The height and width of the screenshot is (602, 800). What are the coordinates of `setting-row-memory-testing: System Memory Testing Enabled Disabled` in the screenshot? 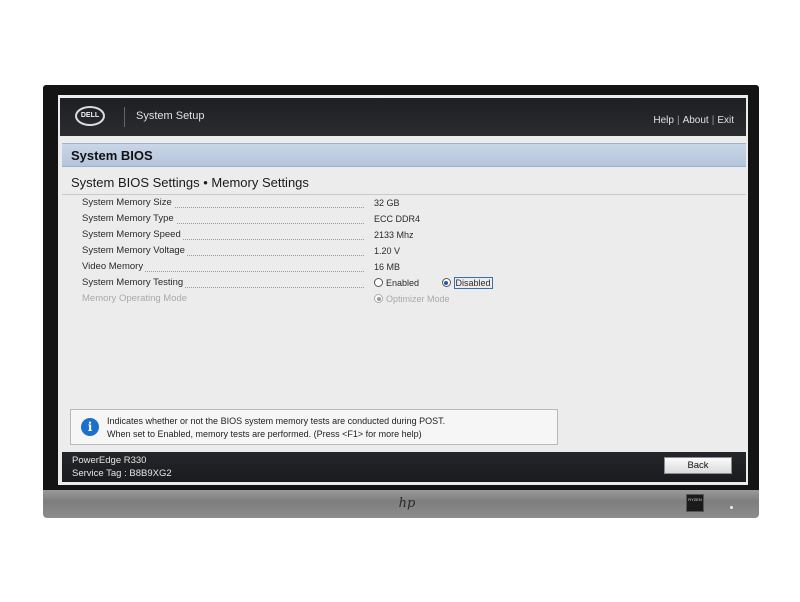 It's located at (377, 285).